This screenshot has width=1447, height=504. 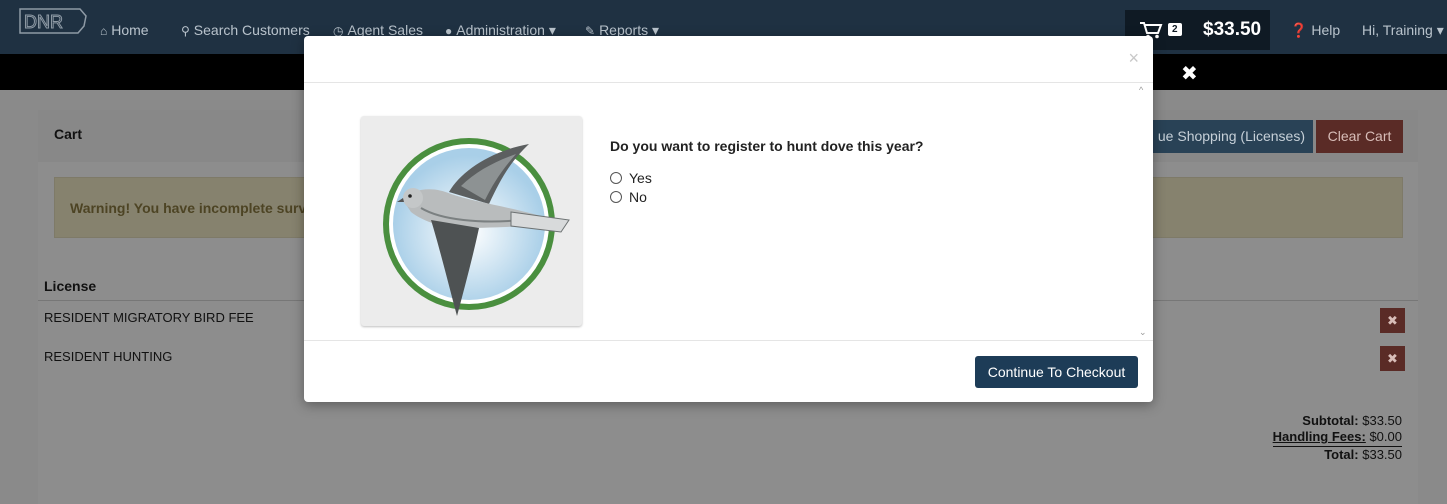 I want to click on handling-fees-row: Handling Fees: $0.00, so click(x=1337, y=438).